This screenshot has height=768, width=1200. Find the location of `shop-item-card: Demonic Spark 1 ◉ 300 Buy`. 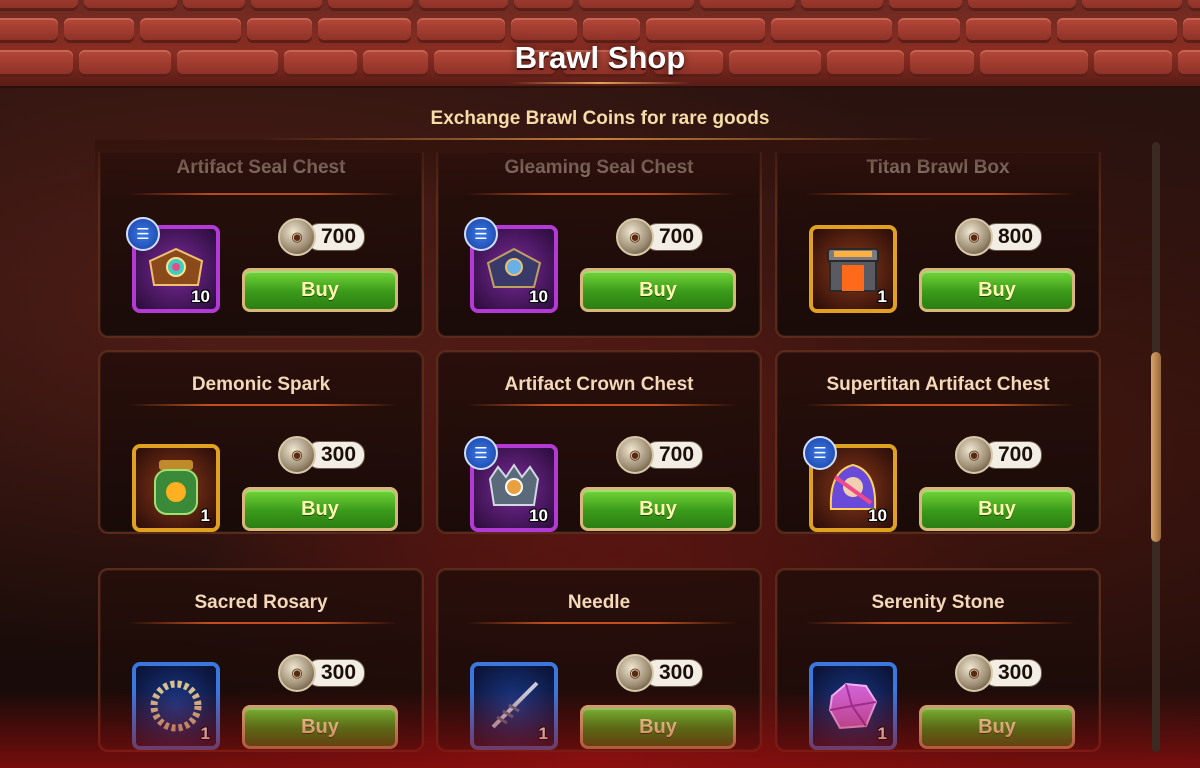

shop-item-card: Demonic Spark 1 ◉ 300 Buy is located at coordinates (261, 442).